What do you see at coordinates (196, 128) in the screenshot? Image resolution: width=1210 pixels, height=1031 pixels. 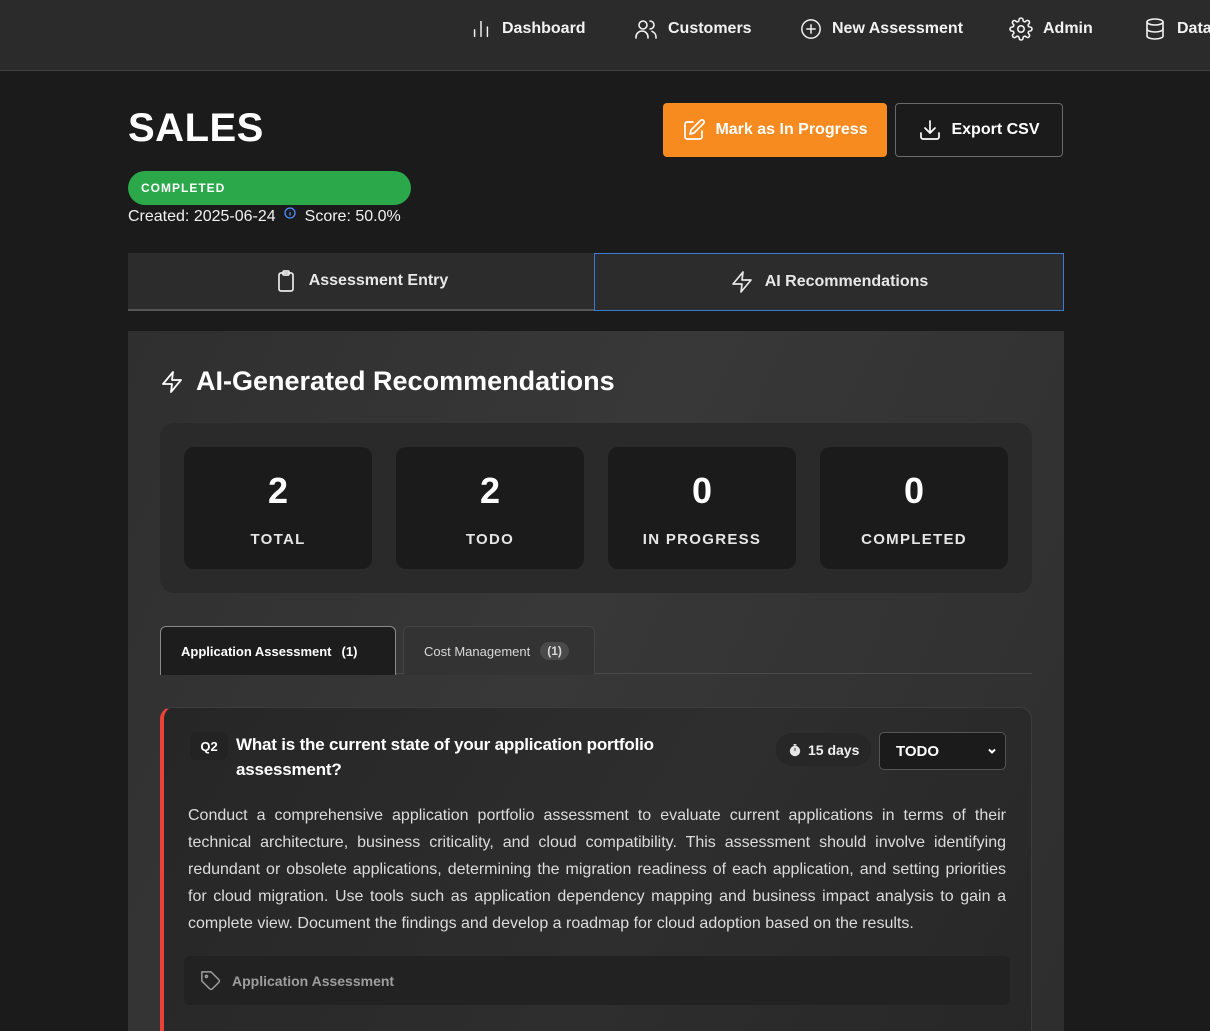 I see `page-title: SALES` at bounding box center [196, 128].